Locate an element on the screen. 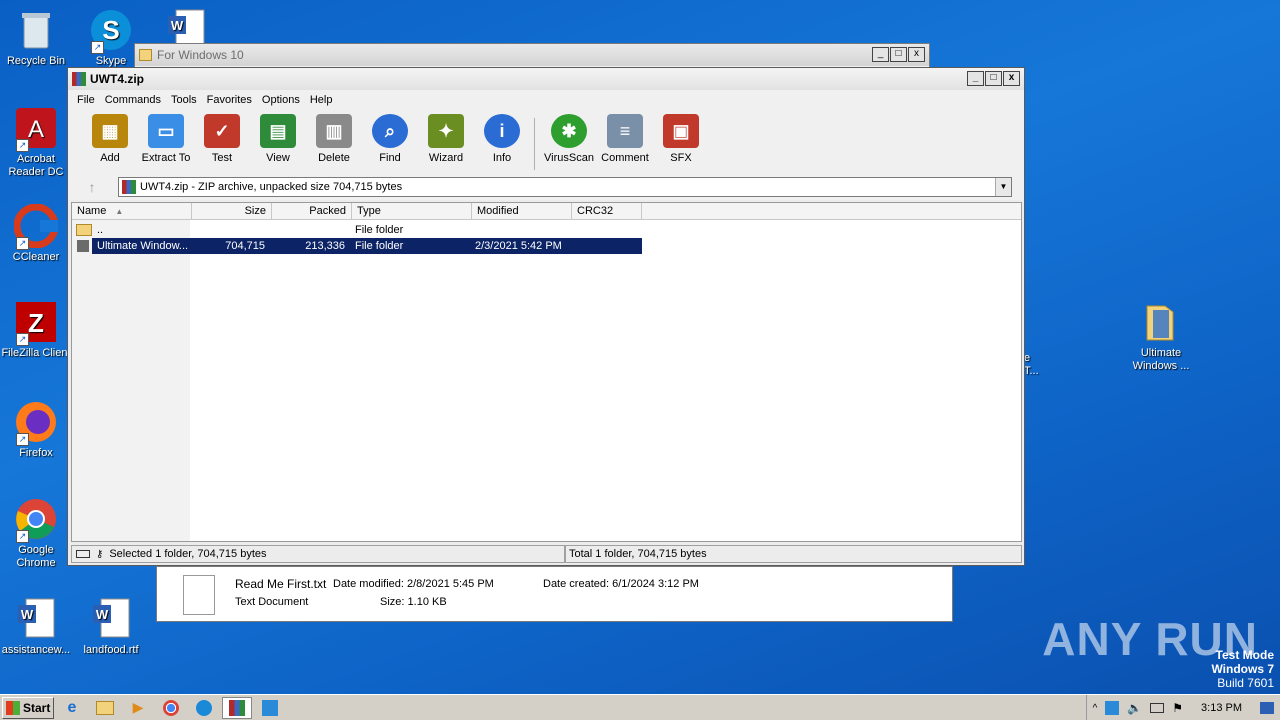 Image resolution: width=1280 pixels, height=720 pixels. size-label: Size: is located at coordinates (392, 602).